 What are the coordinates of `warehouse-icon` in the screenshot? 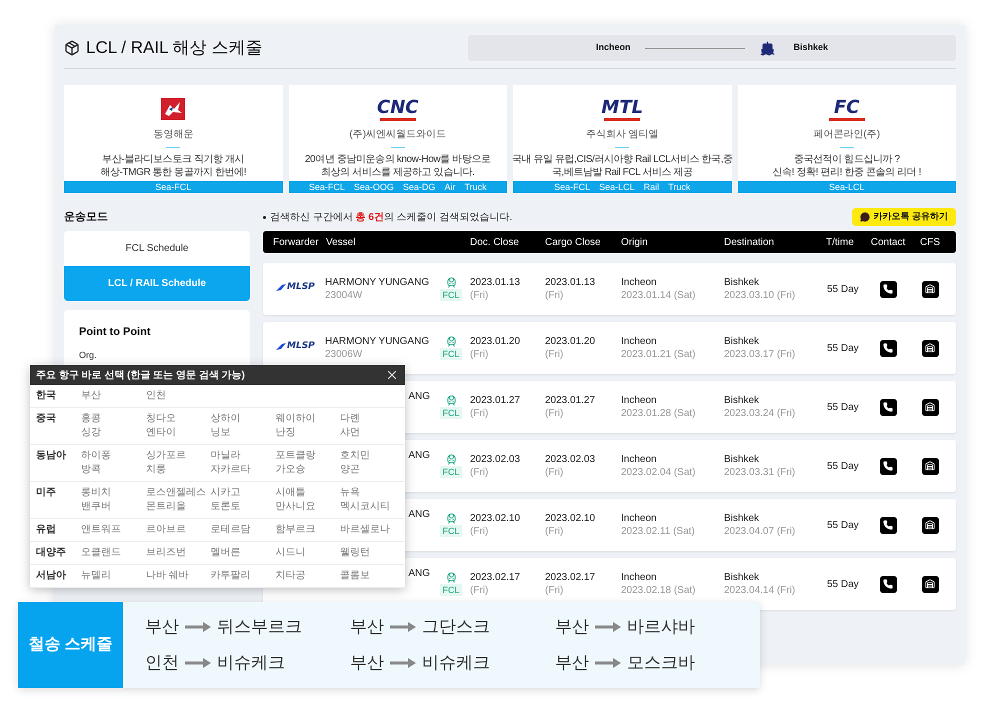 It's located at (930, 407).